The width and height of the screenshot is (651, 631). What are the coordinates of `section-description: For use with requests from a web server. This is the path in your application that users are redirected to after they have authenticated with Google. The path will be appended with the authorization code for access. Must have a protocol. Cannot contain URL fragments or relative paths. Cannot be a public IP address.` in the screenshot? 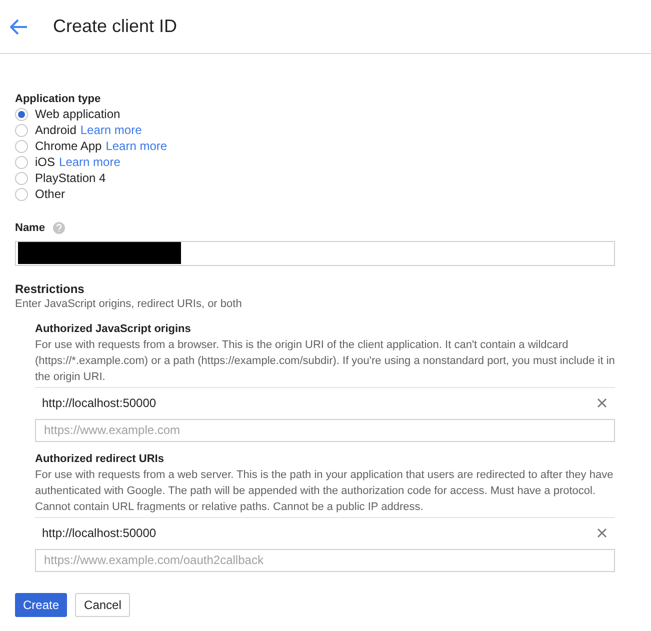 It's located at (325, 492).